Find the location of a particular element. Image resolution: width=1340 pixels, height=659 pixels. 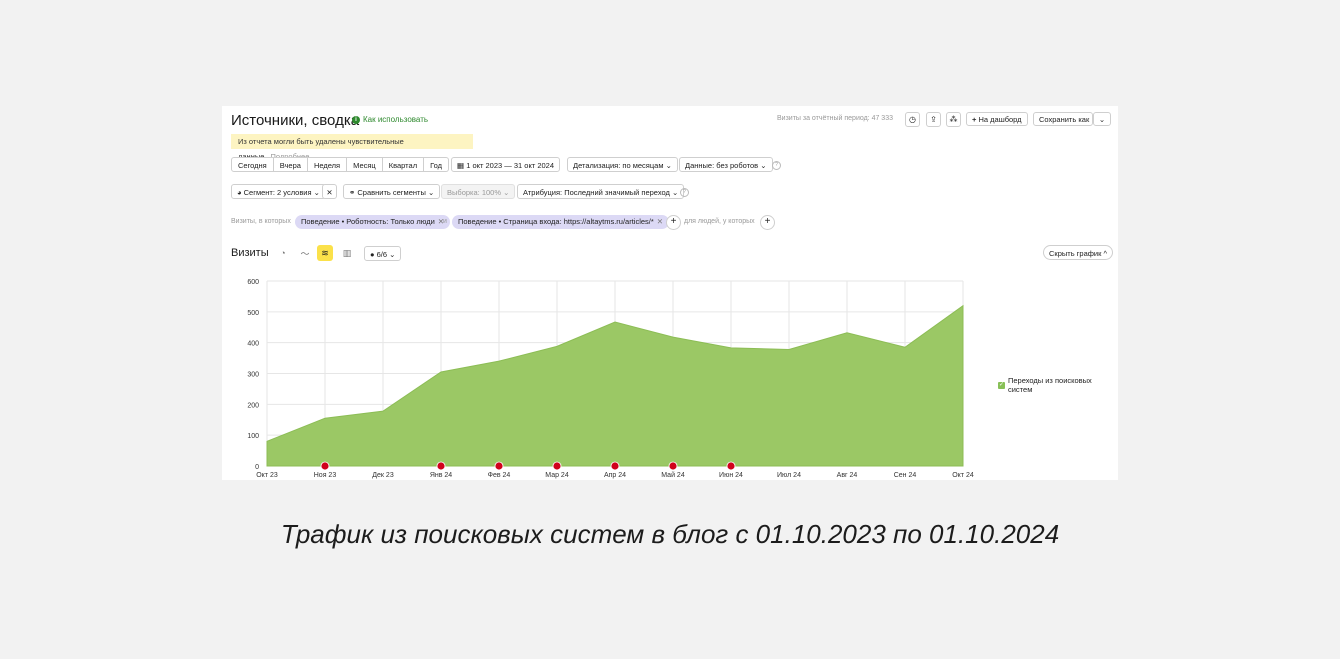

page-title: Источники, сводка is located at coordinates (295, 120).